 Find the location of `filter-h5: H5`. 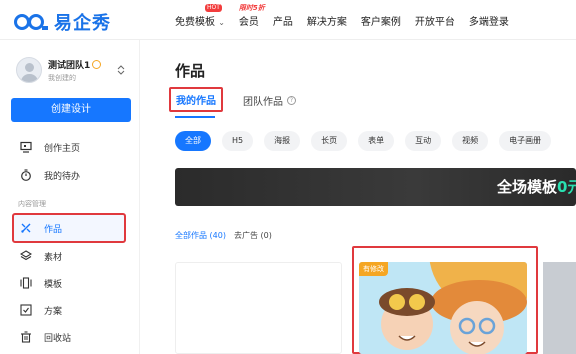

filter-h5: H5 is located at coordinates (238, 141).